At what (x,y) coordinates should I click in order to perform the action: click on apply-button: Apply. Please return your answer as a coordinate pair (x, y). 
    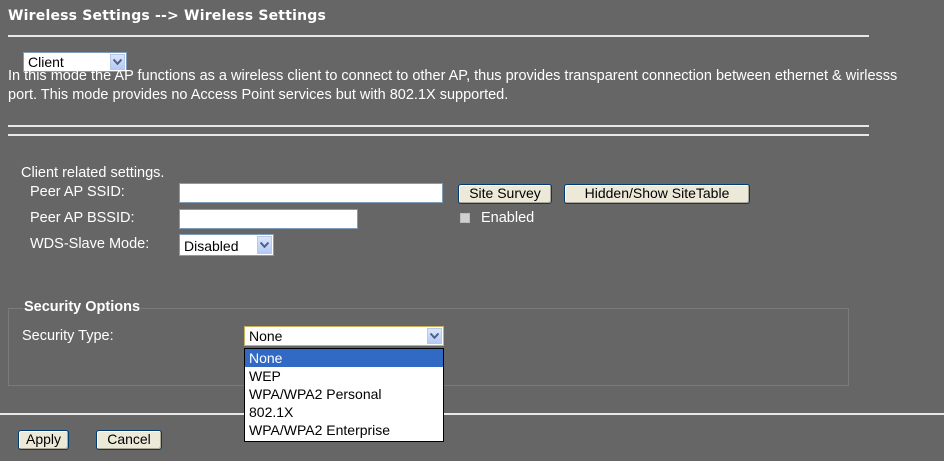
    Looking at the image, I should click on (43, 440).